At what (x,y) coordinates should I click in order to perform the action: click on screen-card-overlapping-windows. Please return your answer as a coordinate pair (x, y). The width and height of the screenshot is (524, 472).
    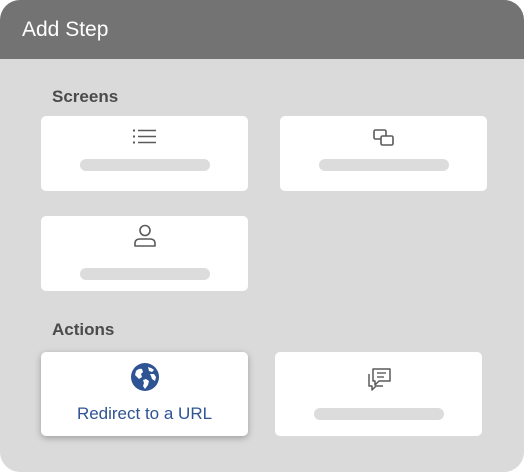
    Looking at the image, I should click on (383, 153).